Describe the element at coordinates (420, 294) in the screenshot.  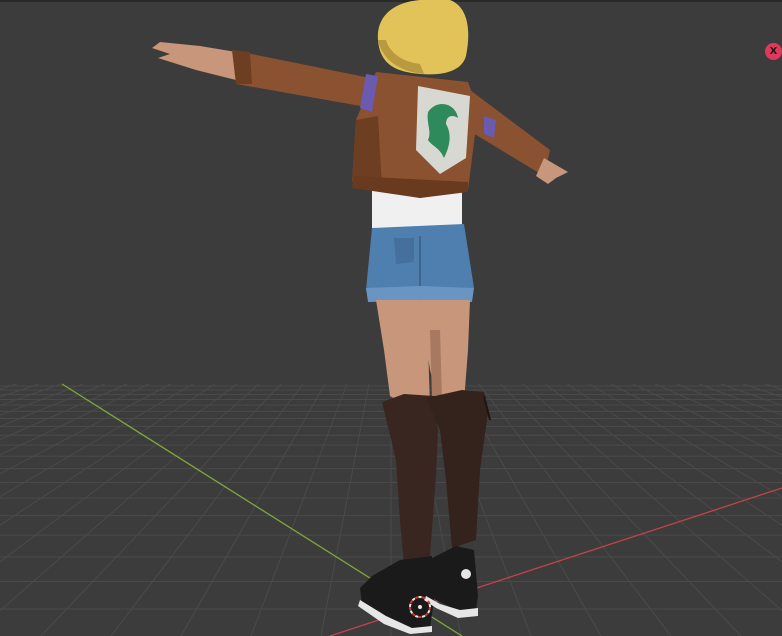
I see `shorts-cuff` at that location.